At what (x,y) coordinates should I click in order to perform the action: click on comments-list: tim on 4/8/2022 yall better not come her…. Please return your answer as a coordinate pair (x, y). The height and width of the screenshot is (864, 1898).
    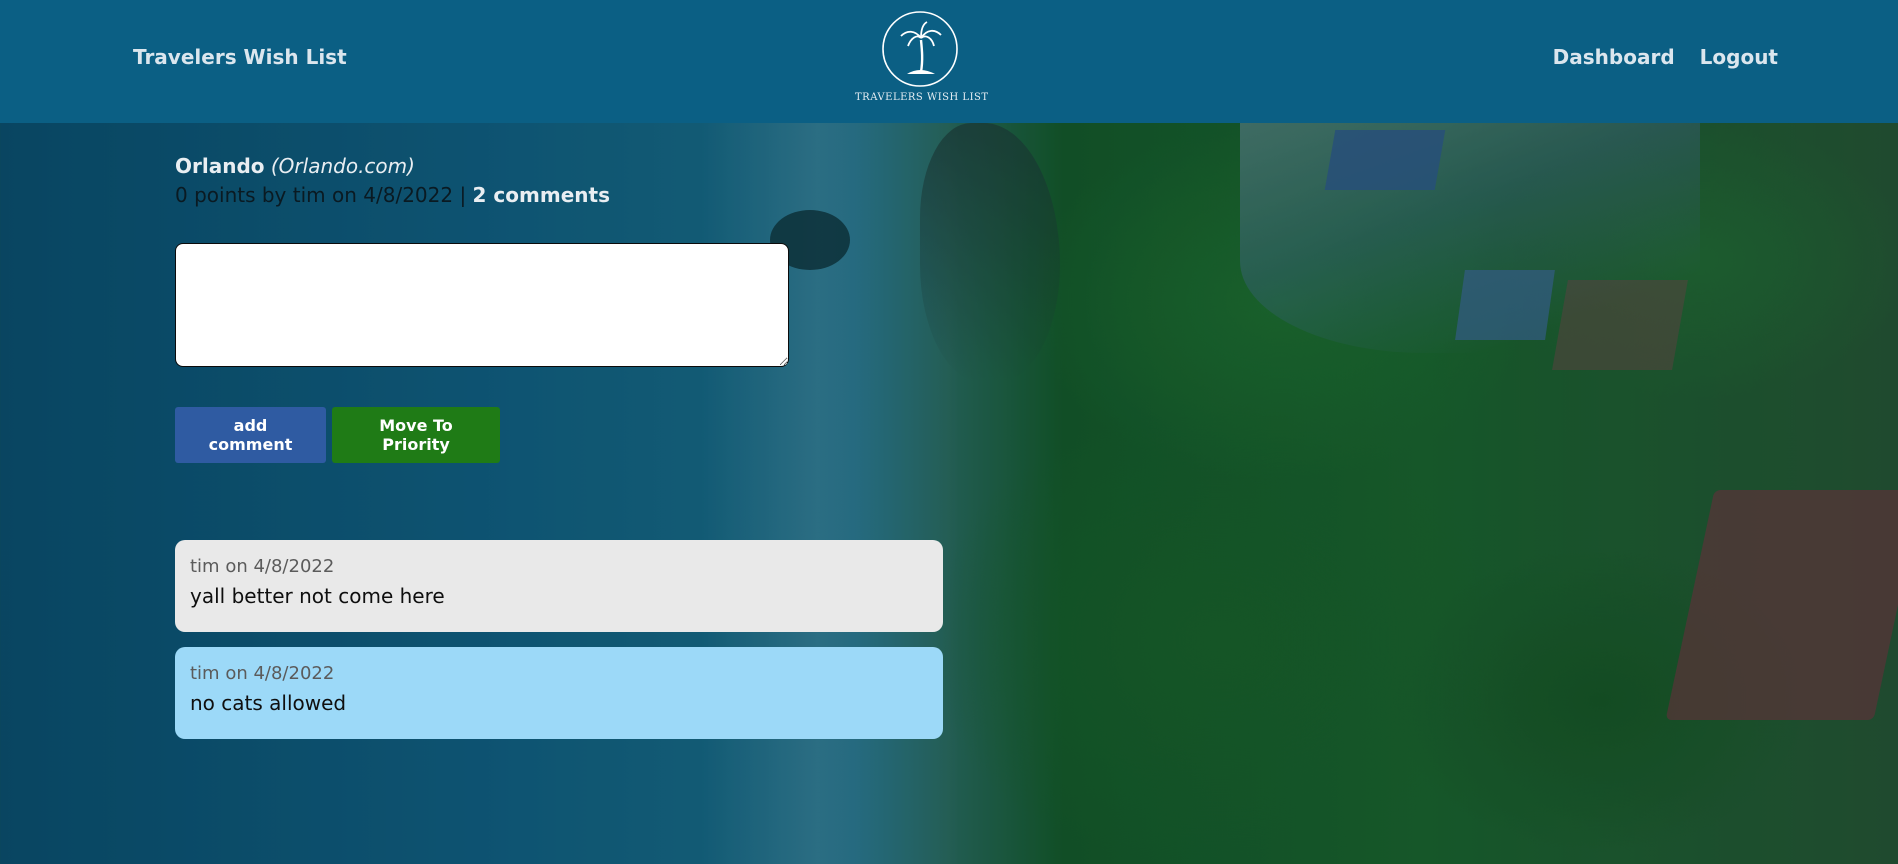
    Looking at the image, I should click on (559, 647).